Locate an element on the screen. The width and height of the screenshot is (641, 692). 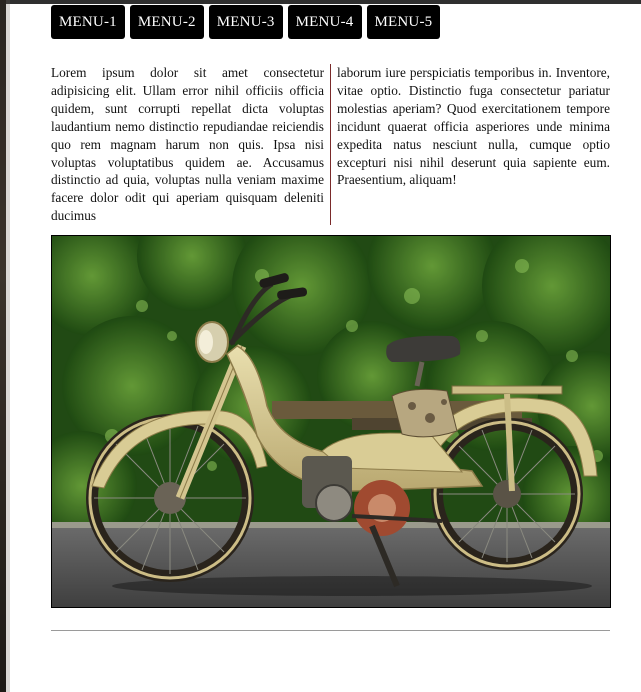
content-divider is located at coordinates (330, 630).